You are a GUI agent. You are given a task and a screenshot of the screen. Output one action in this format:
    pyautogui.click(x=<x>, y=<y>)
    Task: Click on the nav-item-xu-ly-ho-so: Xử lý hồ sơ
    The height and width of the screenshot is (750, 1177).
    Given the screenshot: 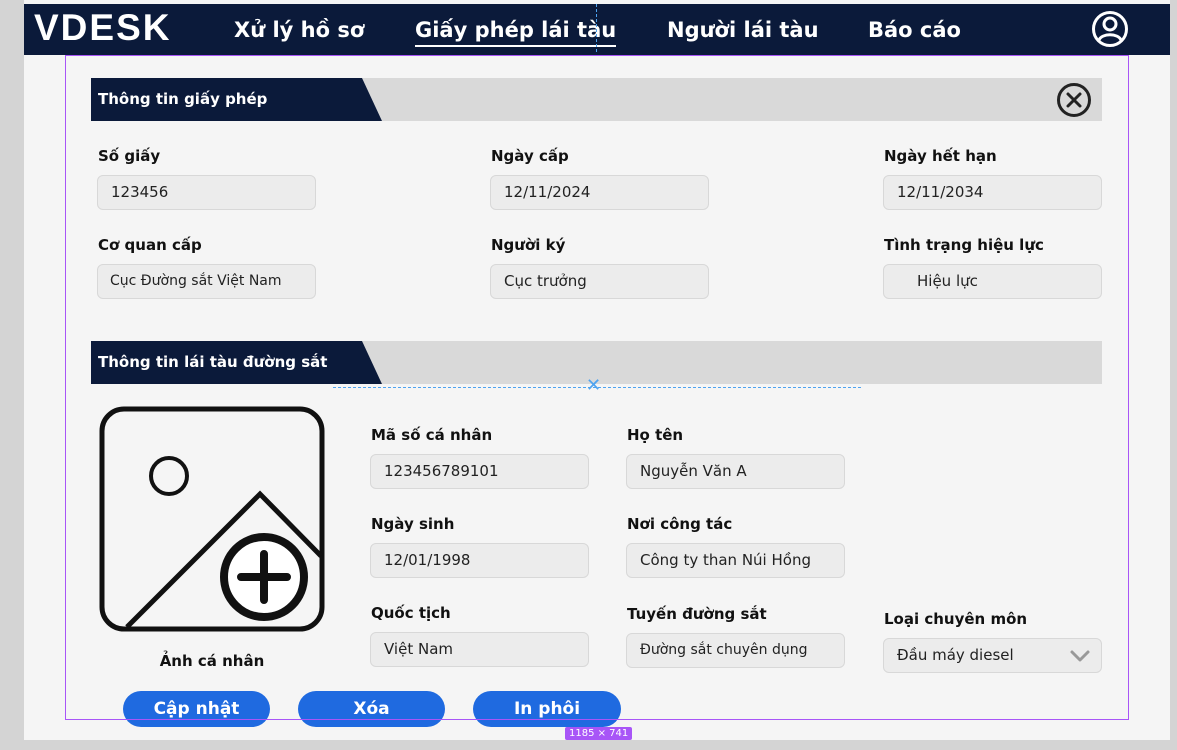 What is the action you would take?
    pyautogui.click(x=299, y=30)
    